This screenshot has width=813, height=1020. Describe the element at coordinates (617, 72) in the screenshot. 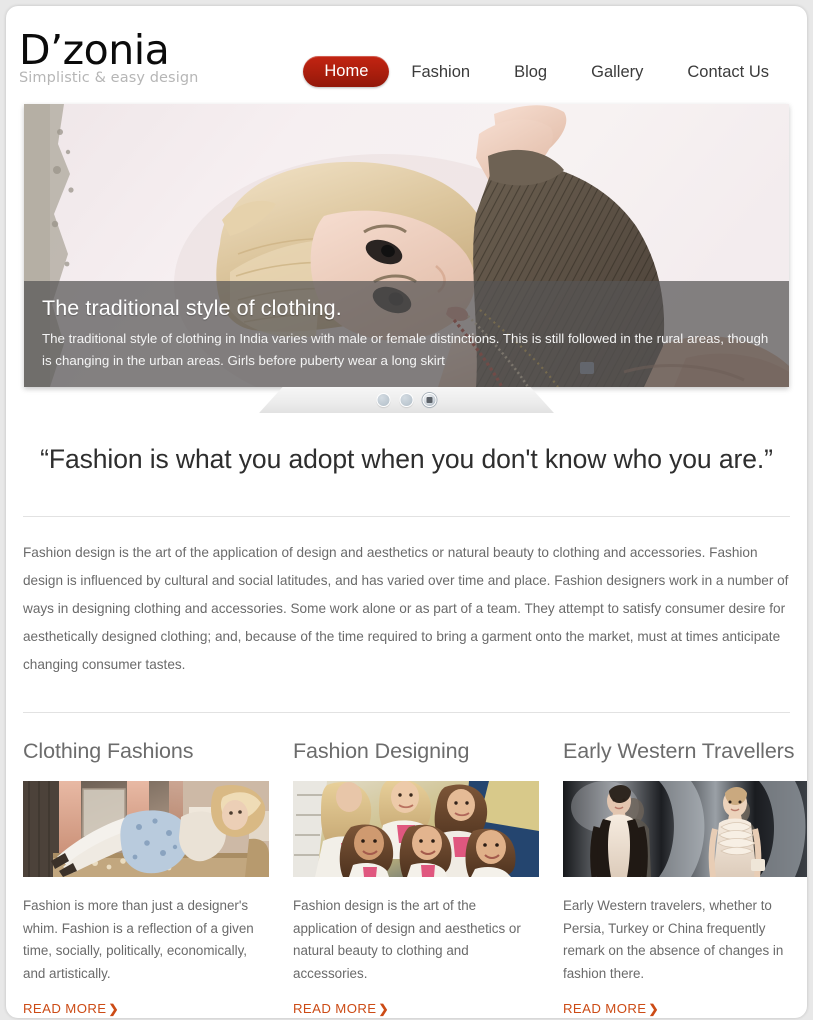

I see `nav-item-gallery: Gallery` at that location.